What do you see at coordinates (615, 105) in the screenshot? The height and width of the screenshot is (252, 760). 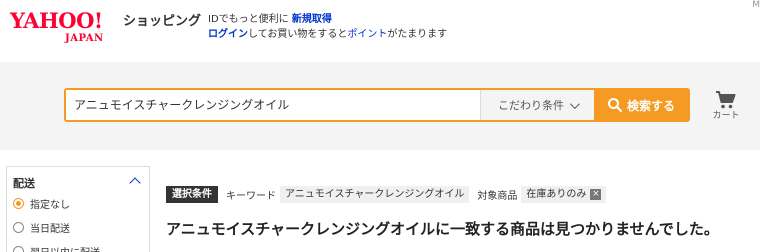 I see `search-icon` at bounding box center [615, 105].